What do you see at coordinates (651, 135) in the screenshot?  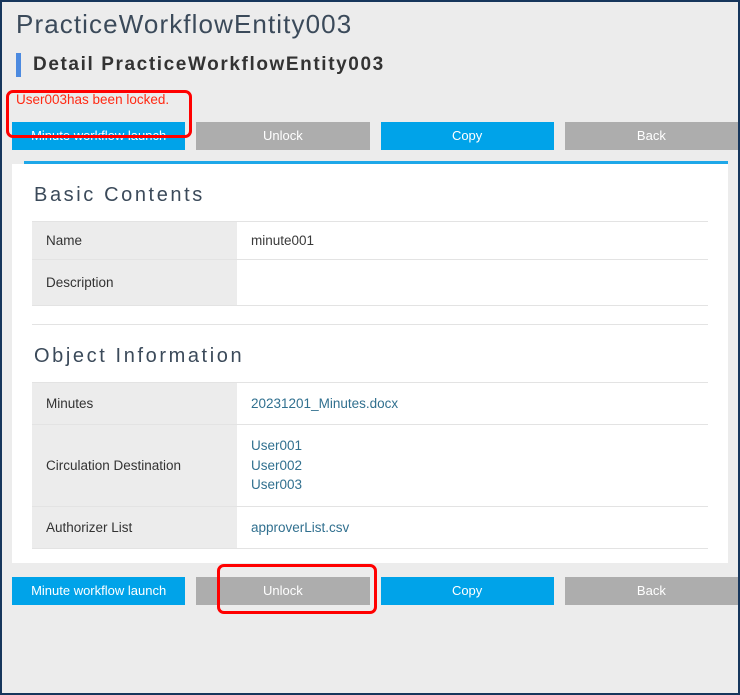 I see `back-button-top: Back` at bounding box center [651, 135].